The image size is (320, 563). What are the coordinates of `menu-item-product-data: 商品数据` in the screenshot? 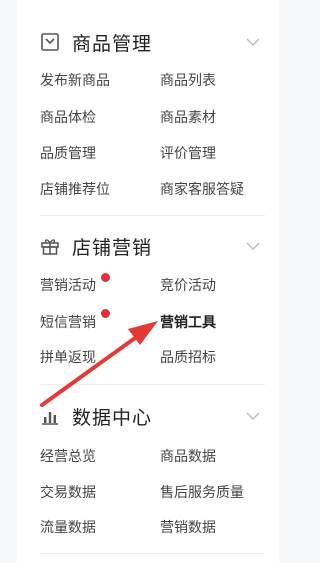 It's located at (188, 456).